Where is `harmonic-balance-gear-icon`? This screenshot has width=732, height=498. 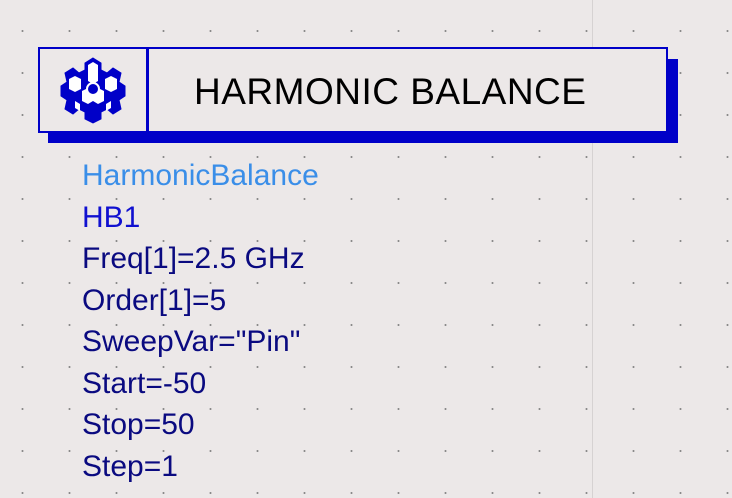 harmonic-balance-gear-icon is located at coordinates (93, 90).